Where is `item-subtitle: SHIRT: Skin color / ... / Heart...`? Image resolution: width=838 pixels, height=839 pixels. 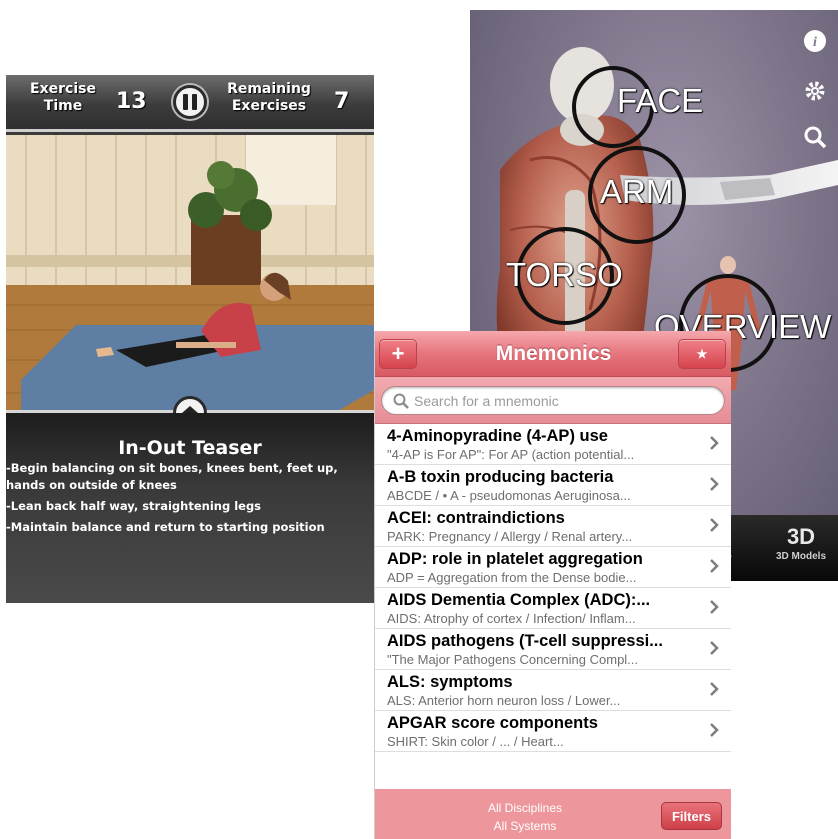 item-subtitle: SHIRT: Skin color / ... / Heart... is located at coordinates (475, 741).